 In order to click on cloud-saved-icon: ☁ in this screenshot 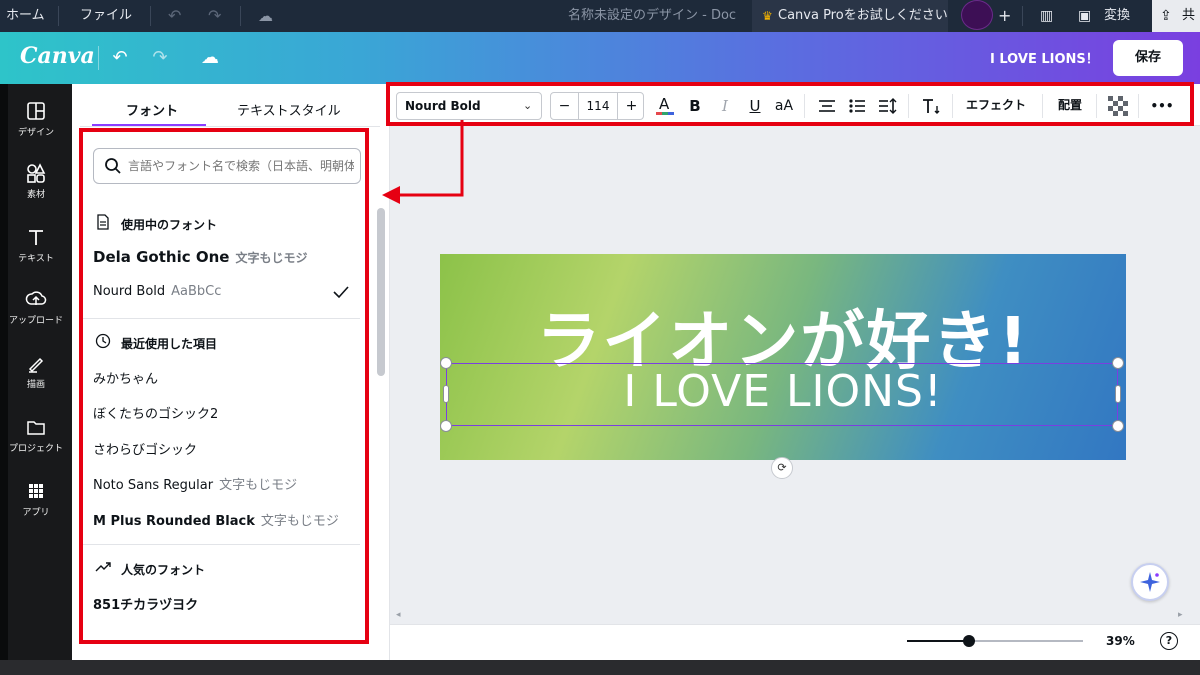, I will do `click(265, 16)`.